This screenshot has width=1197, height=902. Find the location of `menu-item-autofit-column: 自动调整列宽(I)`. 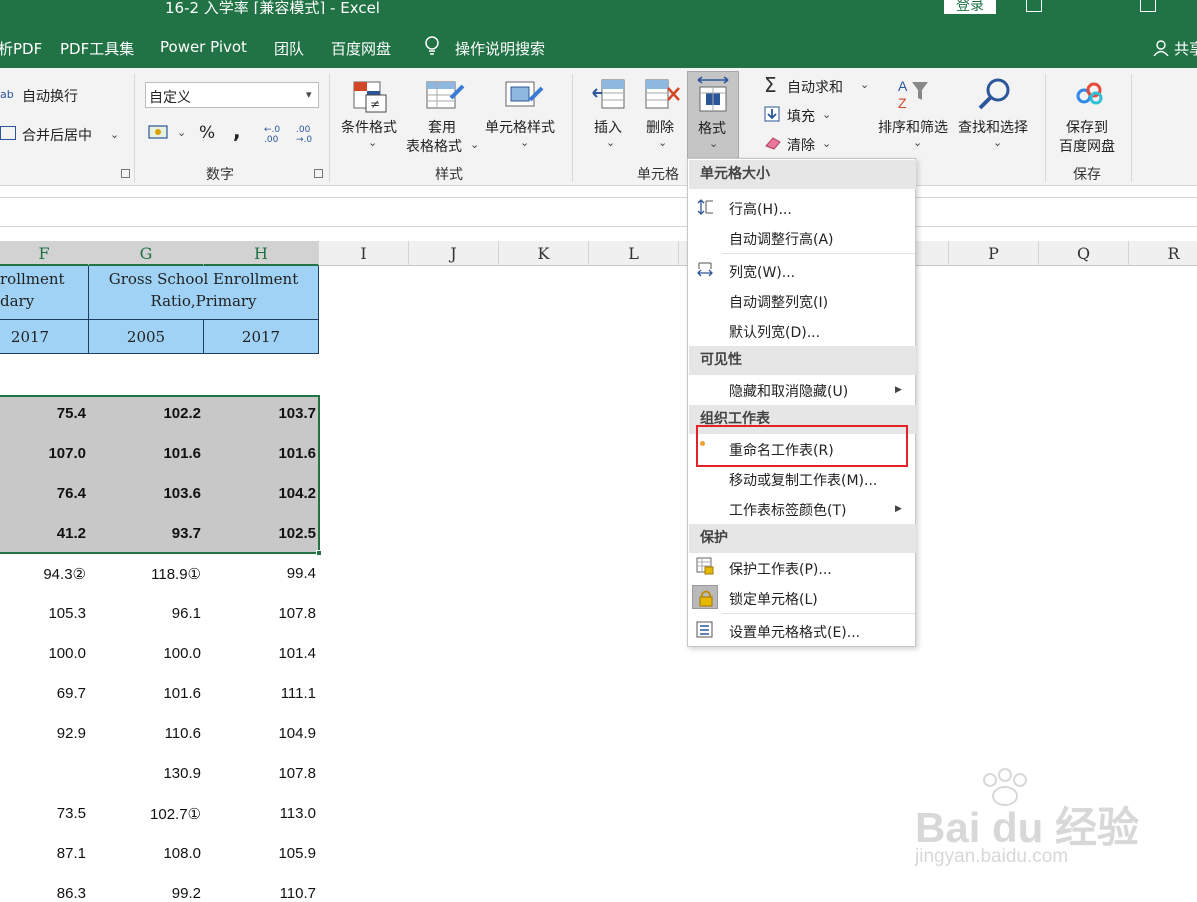

menu-item-autofit-column: 自动调整列宽(I) is located at coordinates (778, 302).